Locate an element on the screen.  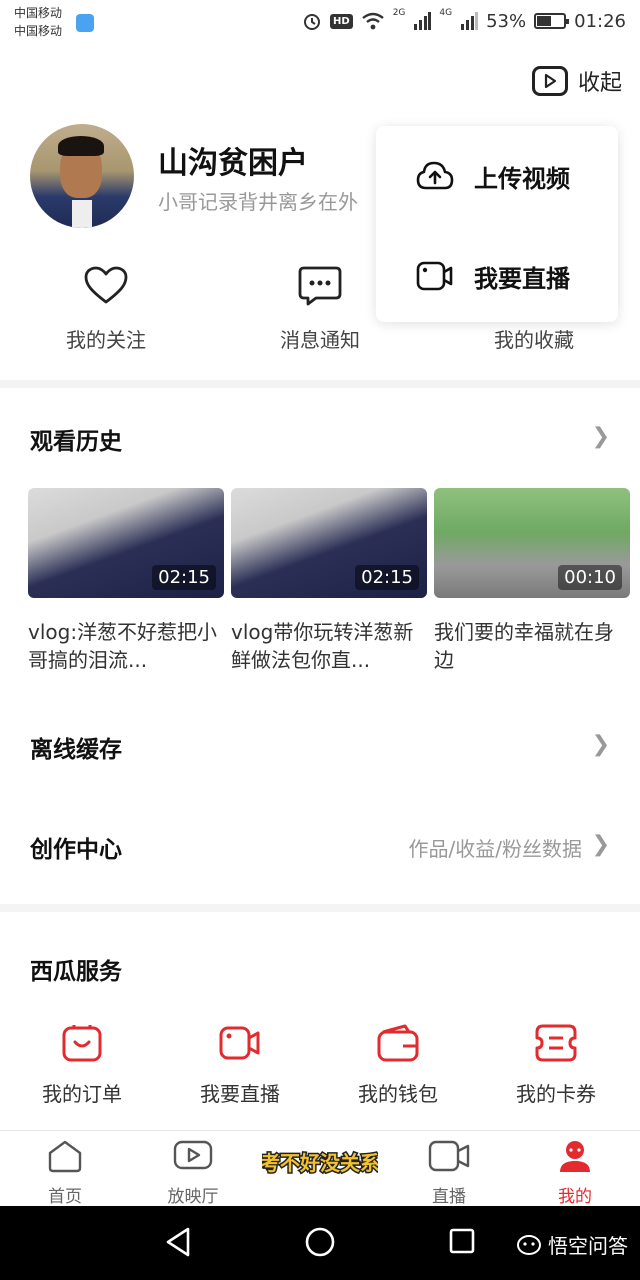
system-nav-bar: 悟空问答 is located at coordinates (320, 1243).